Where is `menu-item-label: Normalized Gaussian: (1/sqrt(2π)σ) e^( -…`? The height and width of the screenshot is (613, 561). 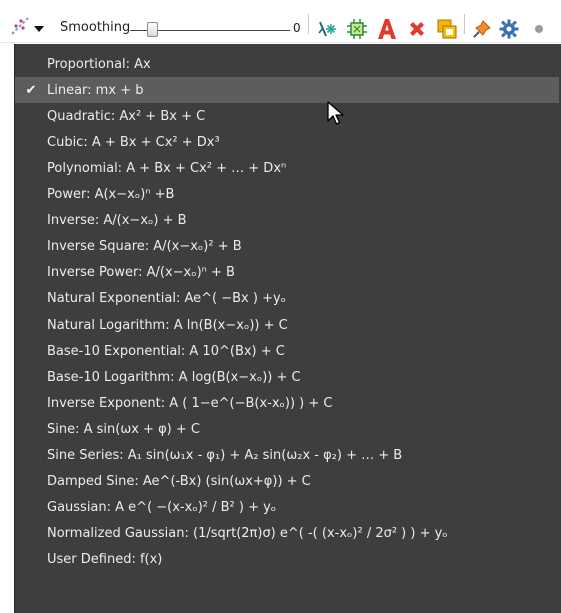 menu-item-label: Normalized Gaussian: (1/sqrt(2π)σ) e^( -… is located at coordinates (247, 534).